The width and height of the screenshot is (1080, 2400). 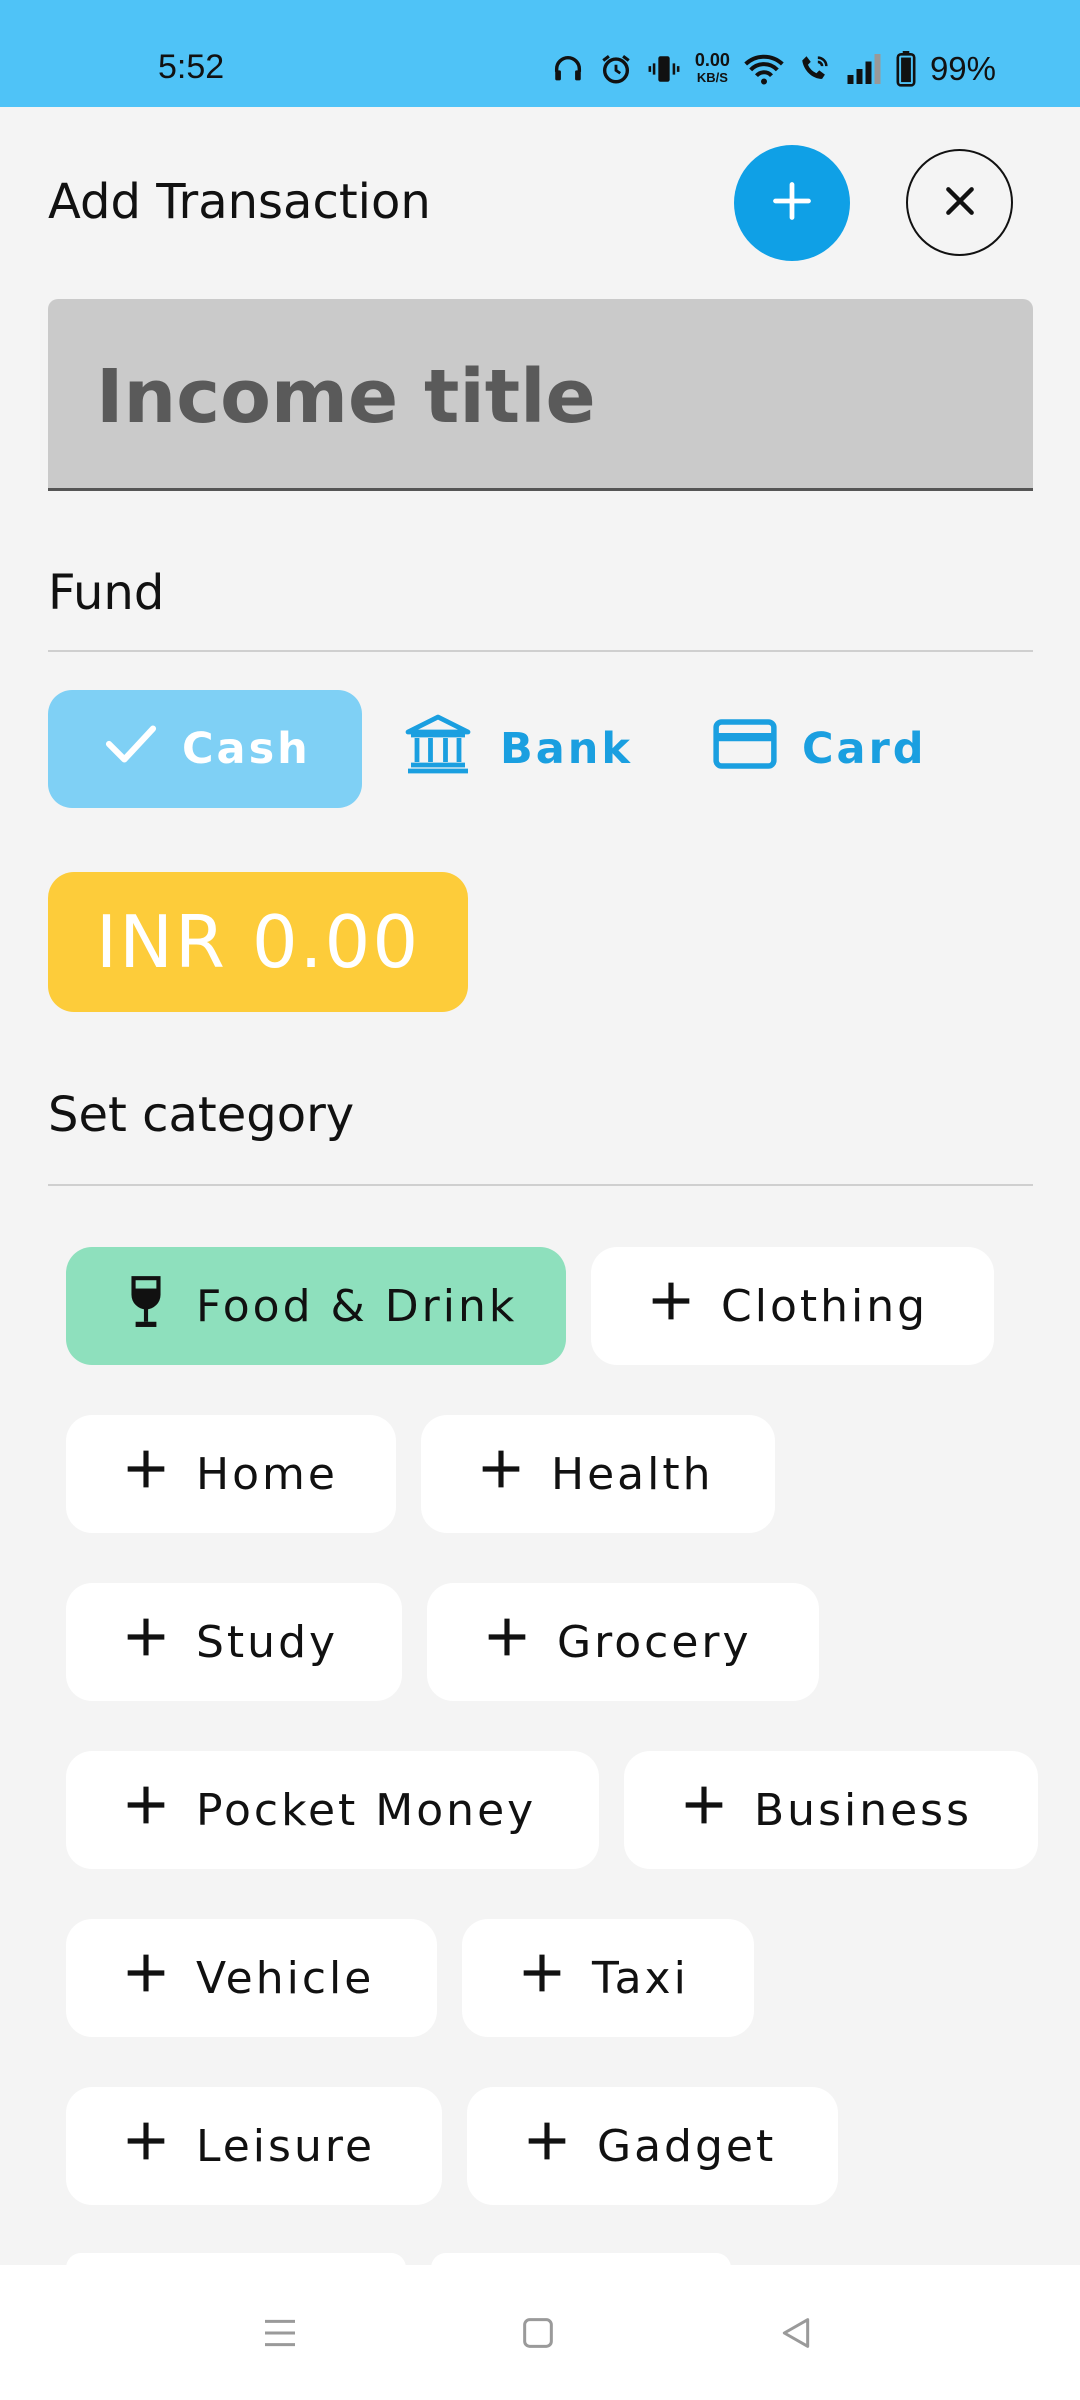 I want to click on income-title-input, so click(x=536, y=397).